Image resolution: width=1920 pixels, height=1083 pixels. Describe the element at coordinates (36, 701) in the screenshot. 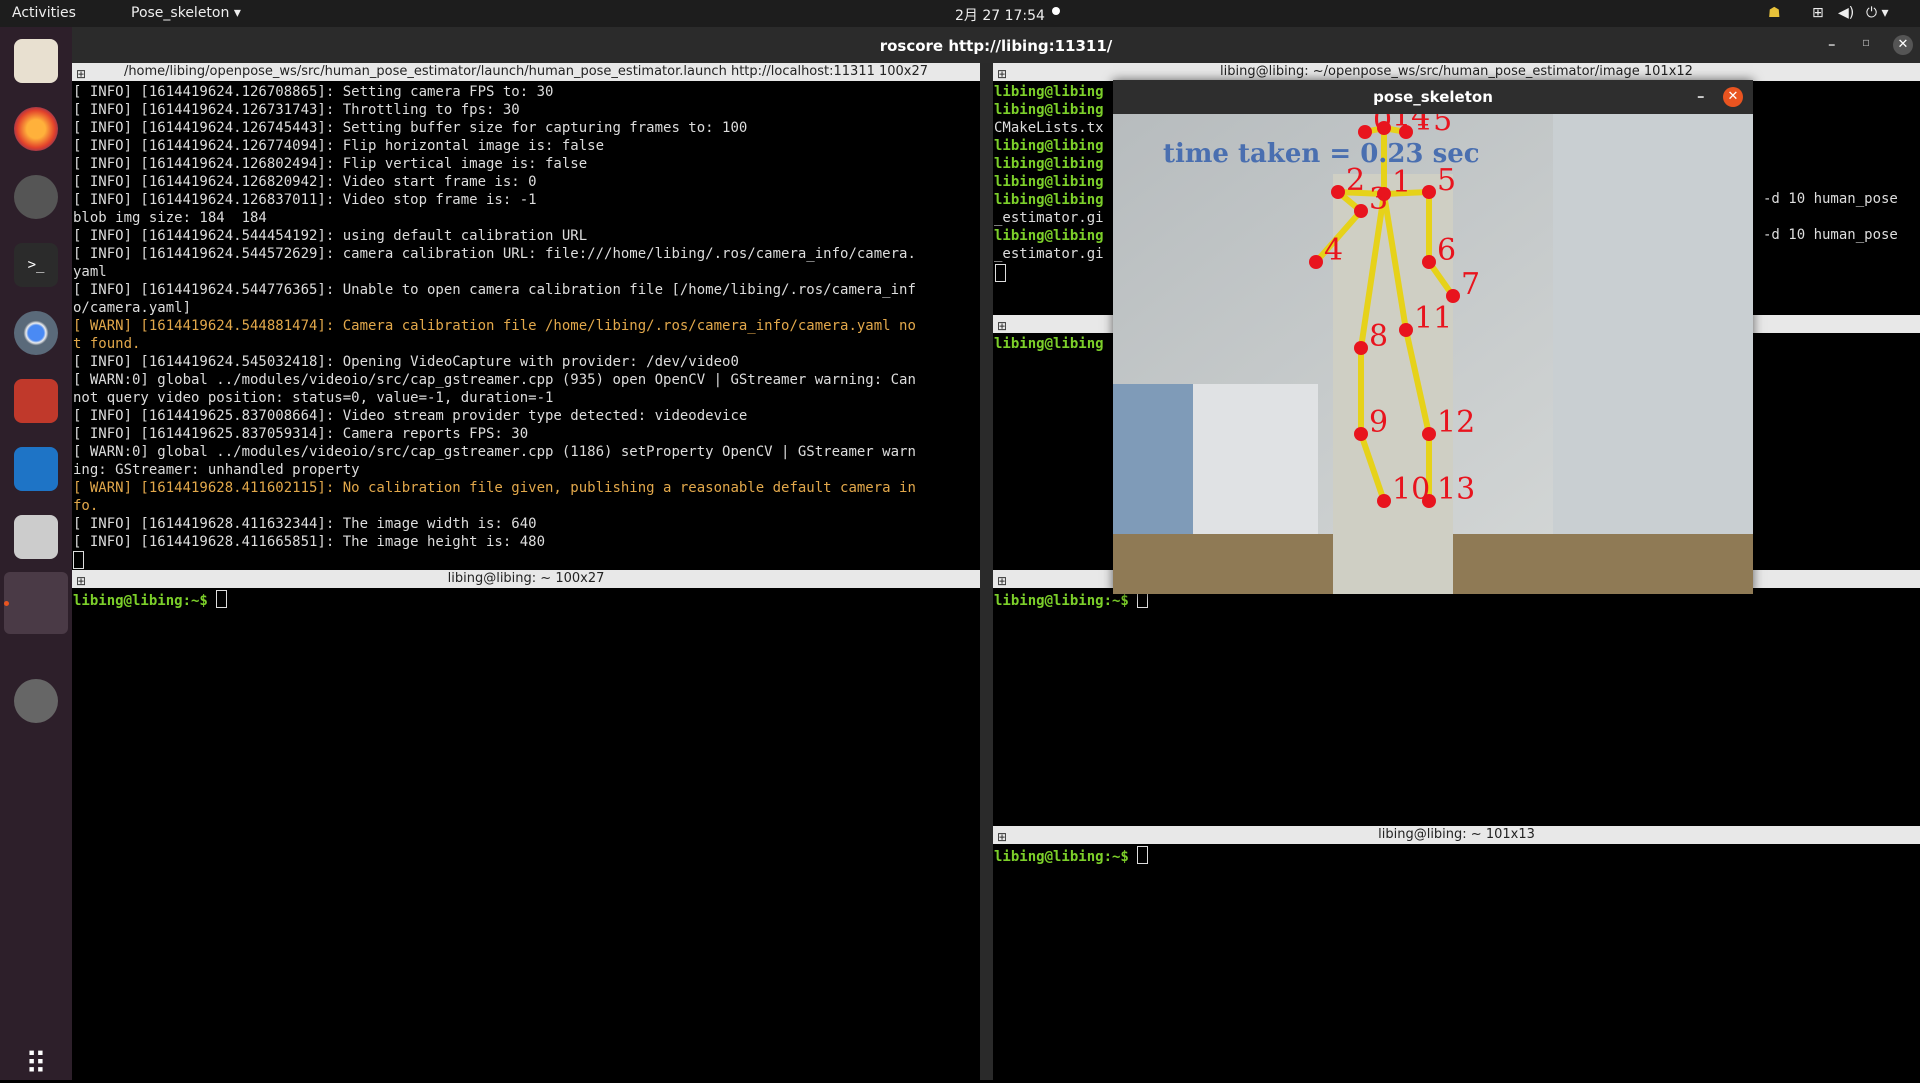

I see `disc-icon` at that location.